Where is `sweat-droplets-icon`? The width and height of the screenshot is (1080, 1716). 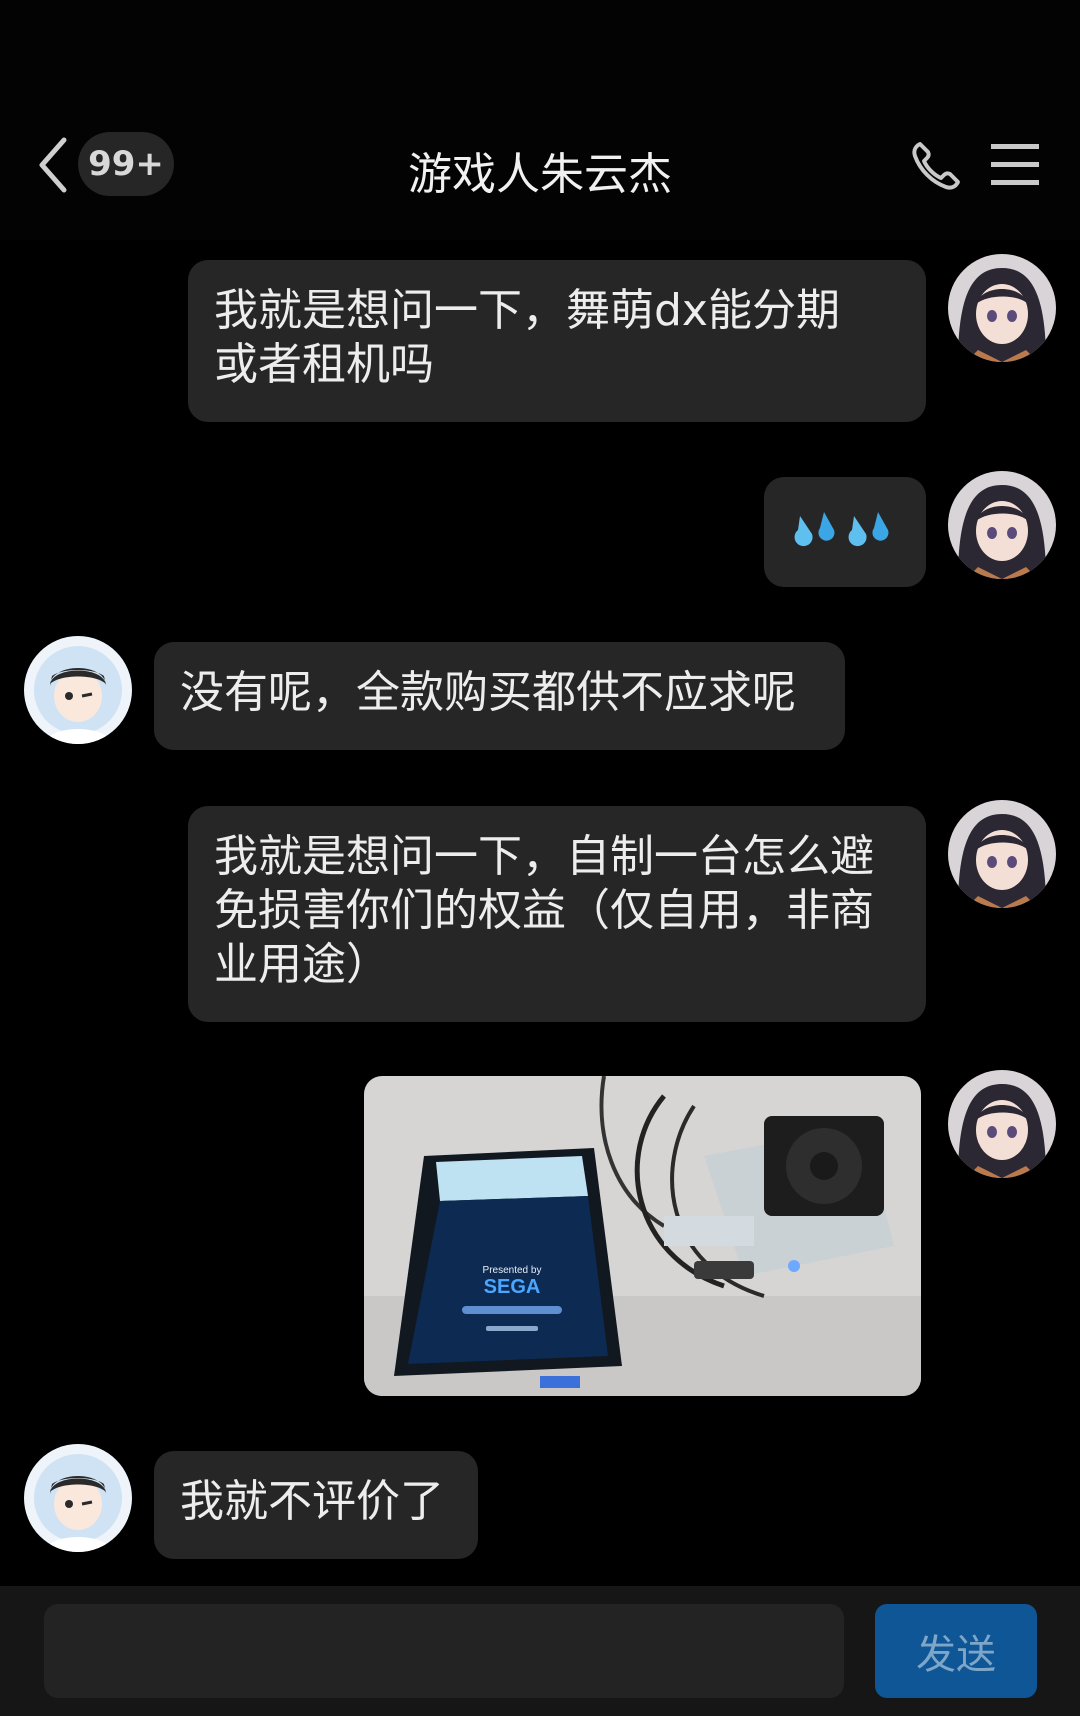
sweat-droplets-icon is located at coordinates (841, 529).